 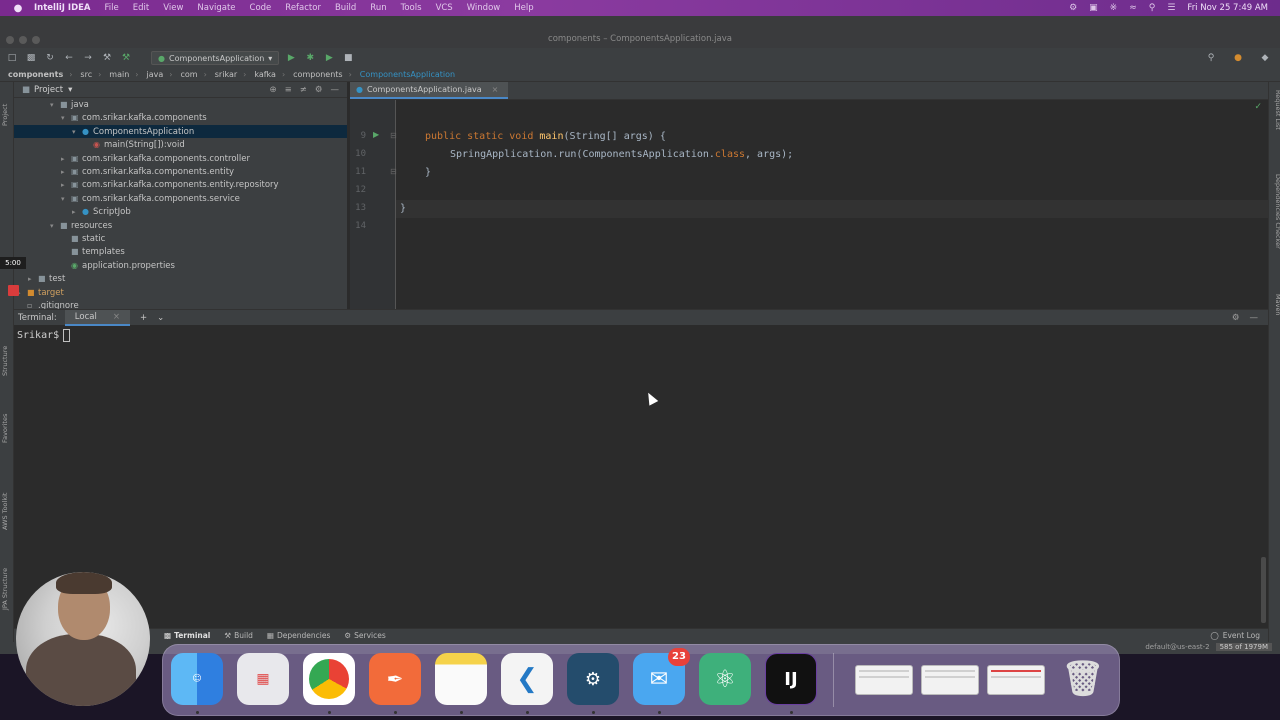 What do you see at coordinates (1243, 647) in the screenshot?
I see `memory-indicator: 585 of 1979M` at bounding box center [1243, 647].